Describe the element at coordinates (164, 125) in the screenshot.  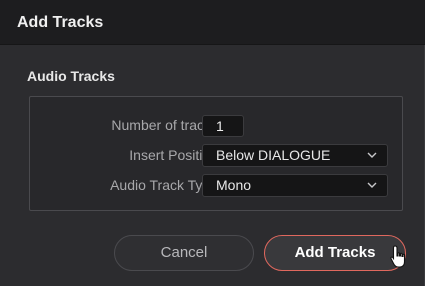
I see `number-of-tracks-label: Number of tracks` at that location.